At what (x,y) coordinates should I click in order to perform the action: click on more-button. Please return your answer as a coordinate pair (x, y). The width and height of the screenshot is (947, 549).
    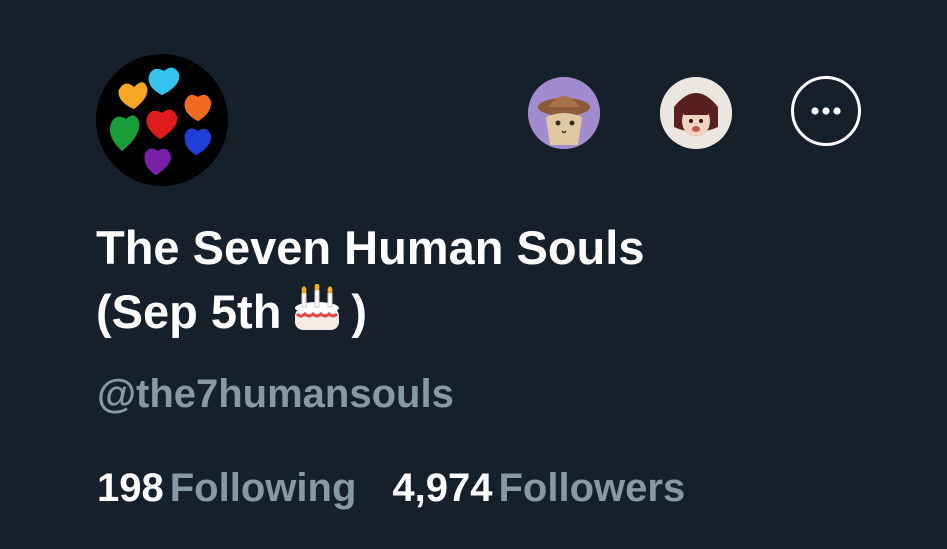
    Looking at the image, I should click on (826, 111).